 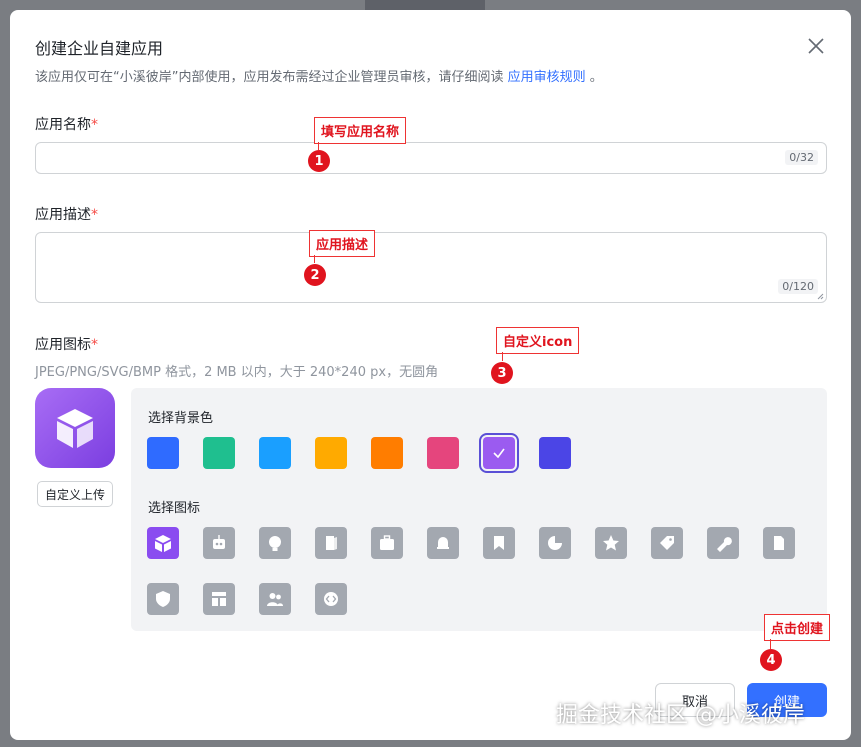 I want to click on app-desc-textarea: 0/120, so click(x=431, y=267).